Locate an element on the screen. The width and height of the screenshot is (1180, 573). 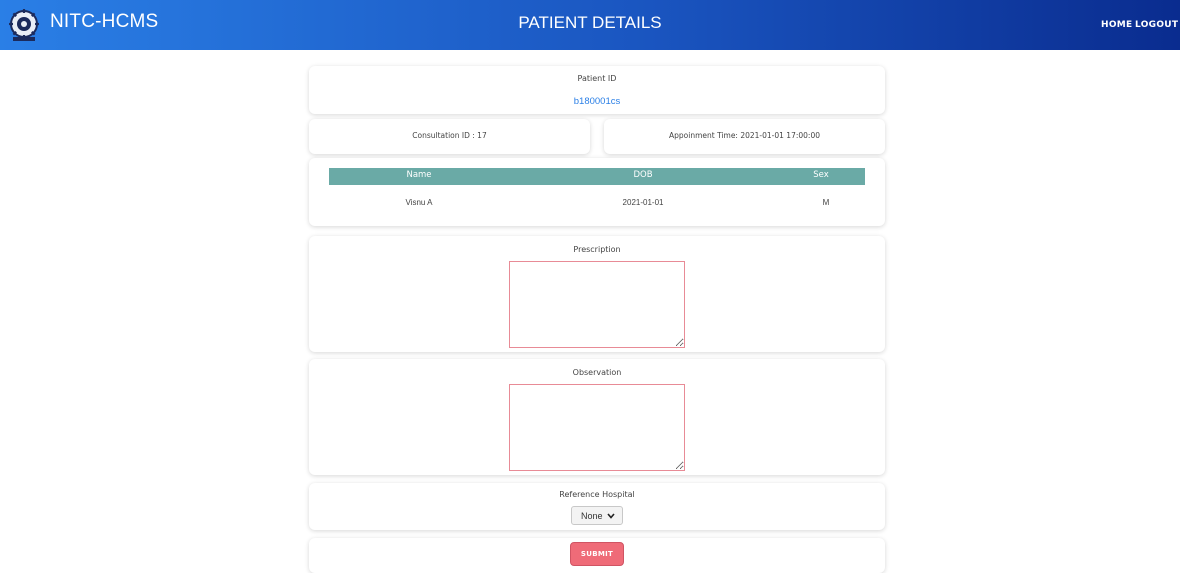
patient-id-value: b180001cs is located at coordinates (597, 101).